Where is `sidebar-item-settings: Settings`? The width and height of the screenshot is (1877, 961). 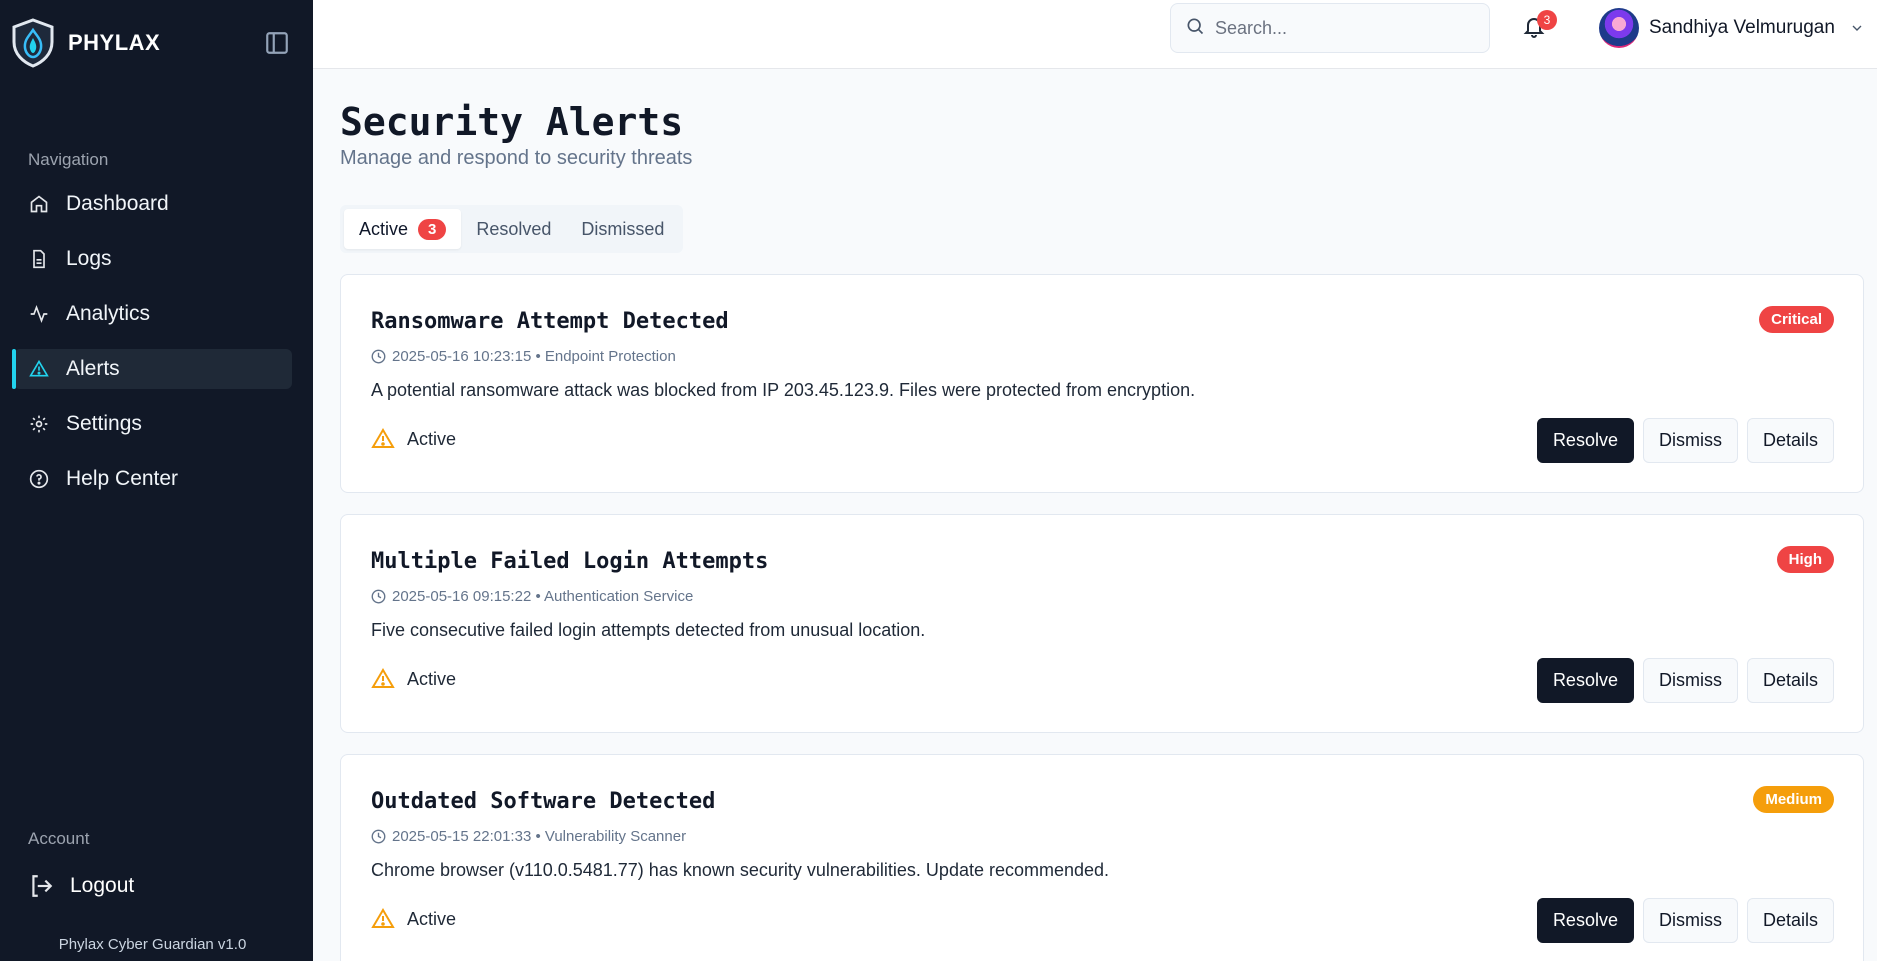 sidebar-item-settings: Settings is located at coordinates (153, 424).